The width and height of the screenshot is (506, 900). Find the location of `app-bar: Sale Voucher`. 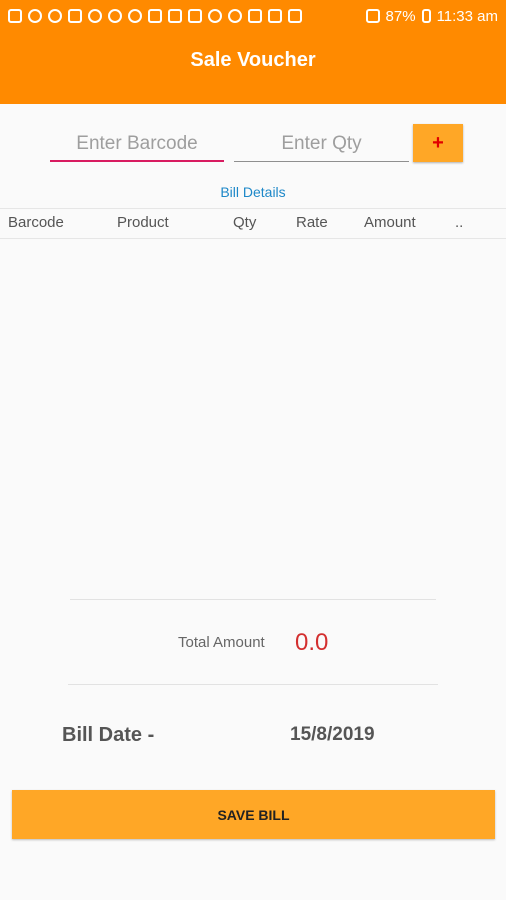

app-bar: Sale Voucher is located at coordinates (253, 68).